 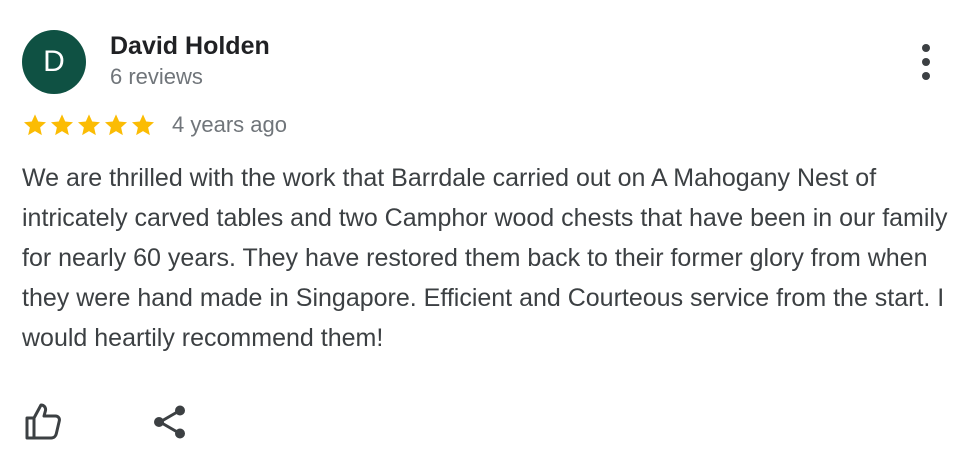 I want to click on like-button, so click(x=43, y=421).